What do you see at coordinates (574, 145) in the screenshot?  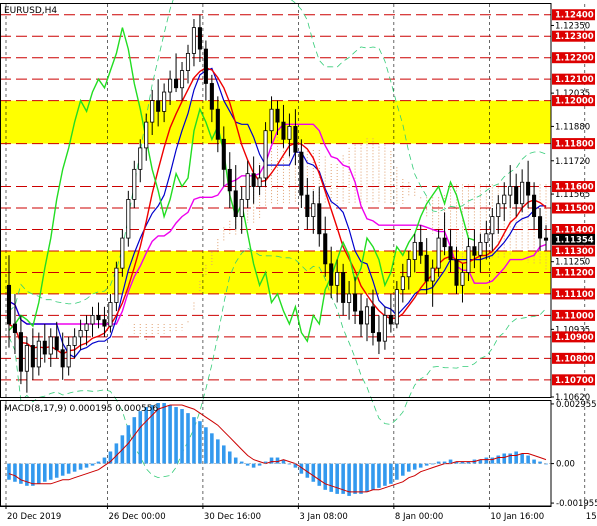 I see `level-label: 1.11800` at bounding box center [574, 145].